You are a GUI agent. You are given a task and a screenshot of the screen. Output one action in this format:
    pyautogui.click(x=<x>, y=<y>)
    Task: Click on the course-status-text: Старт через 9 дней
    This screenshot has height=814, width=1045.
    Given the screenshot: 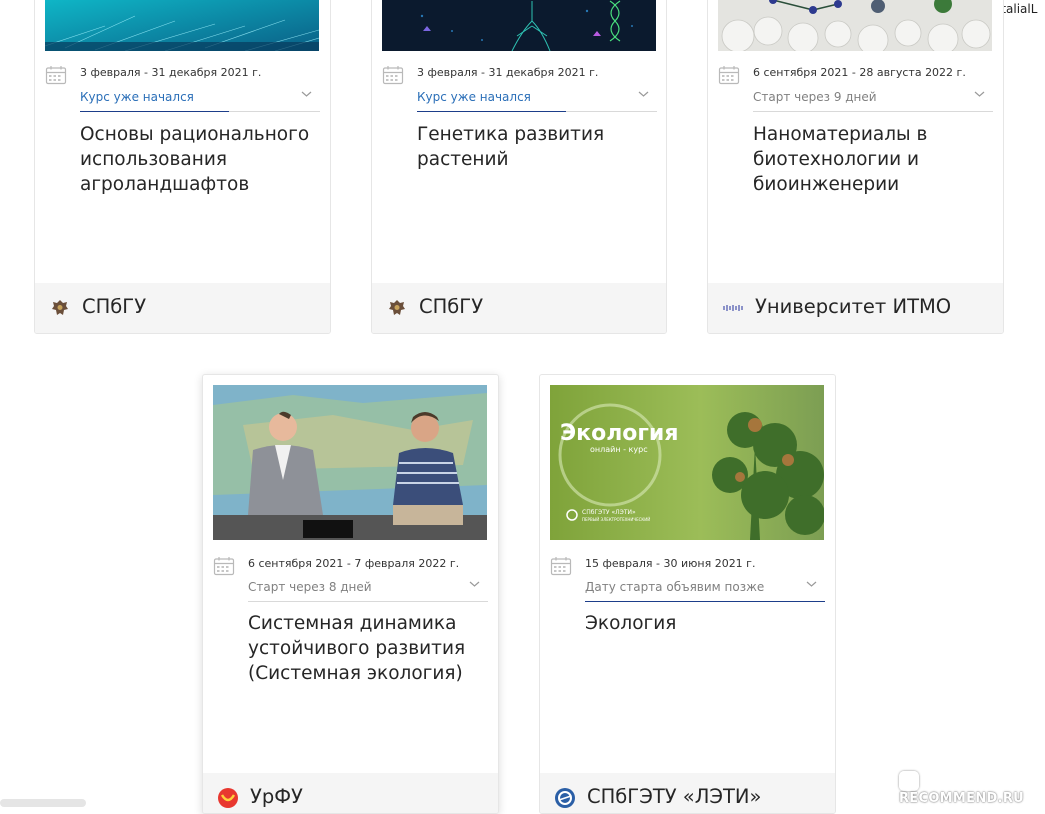 What is the action you would take?
    pyautogui.click(x=815, y=97)
    